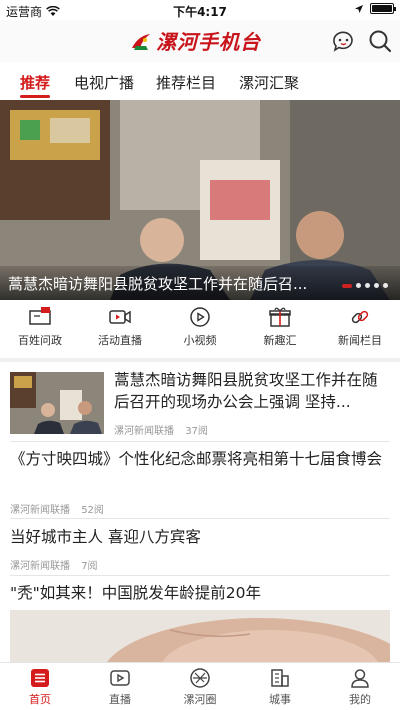  I want to click on app-logo: 漯河手机台, so click(195, 40).